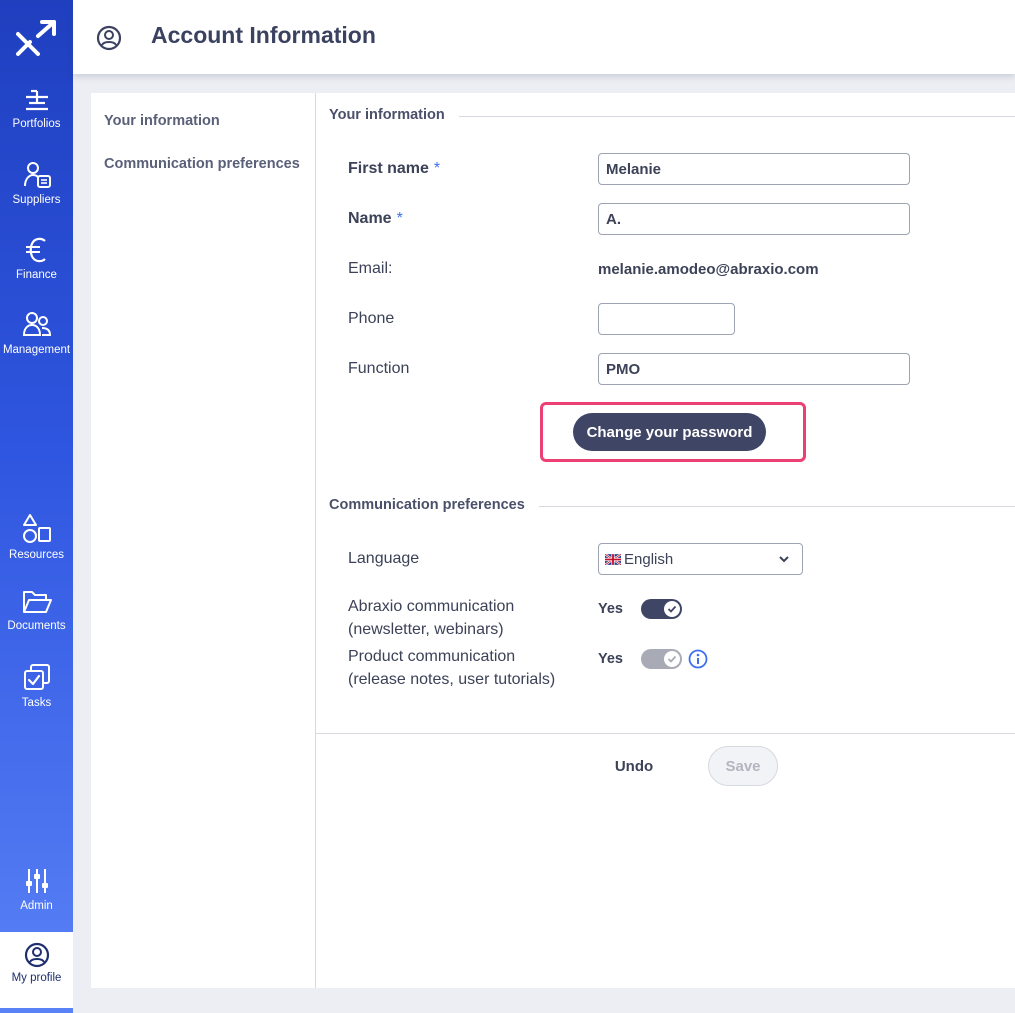  Describe the element at coordinates (370, 268) in the screenshot. I see `email-label: Email:` at that location.